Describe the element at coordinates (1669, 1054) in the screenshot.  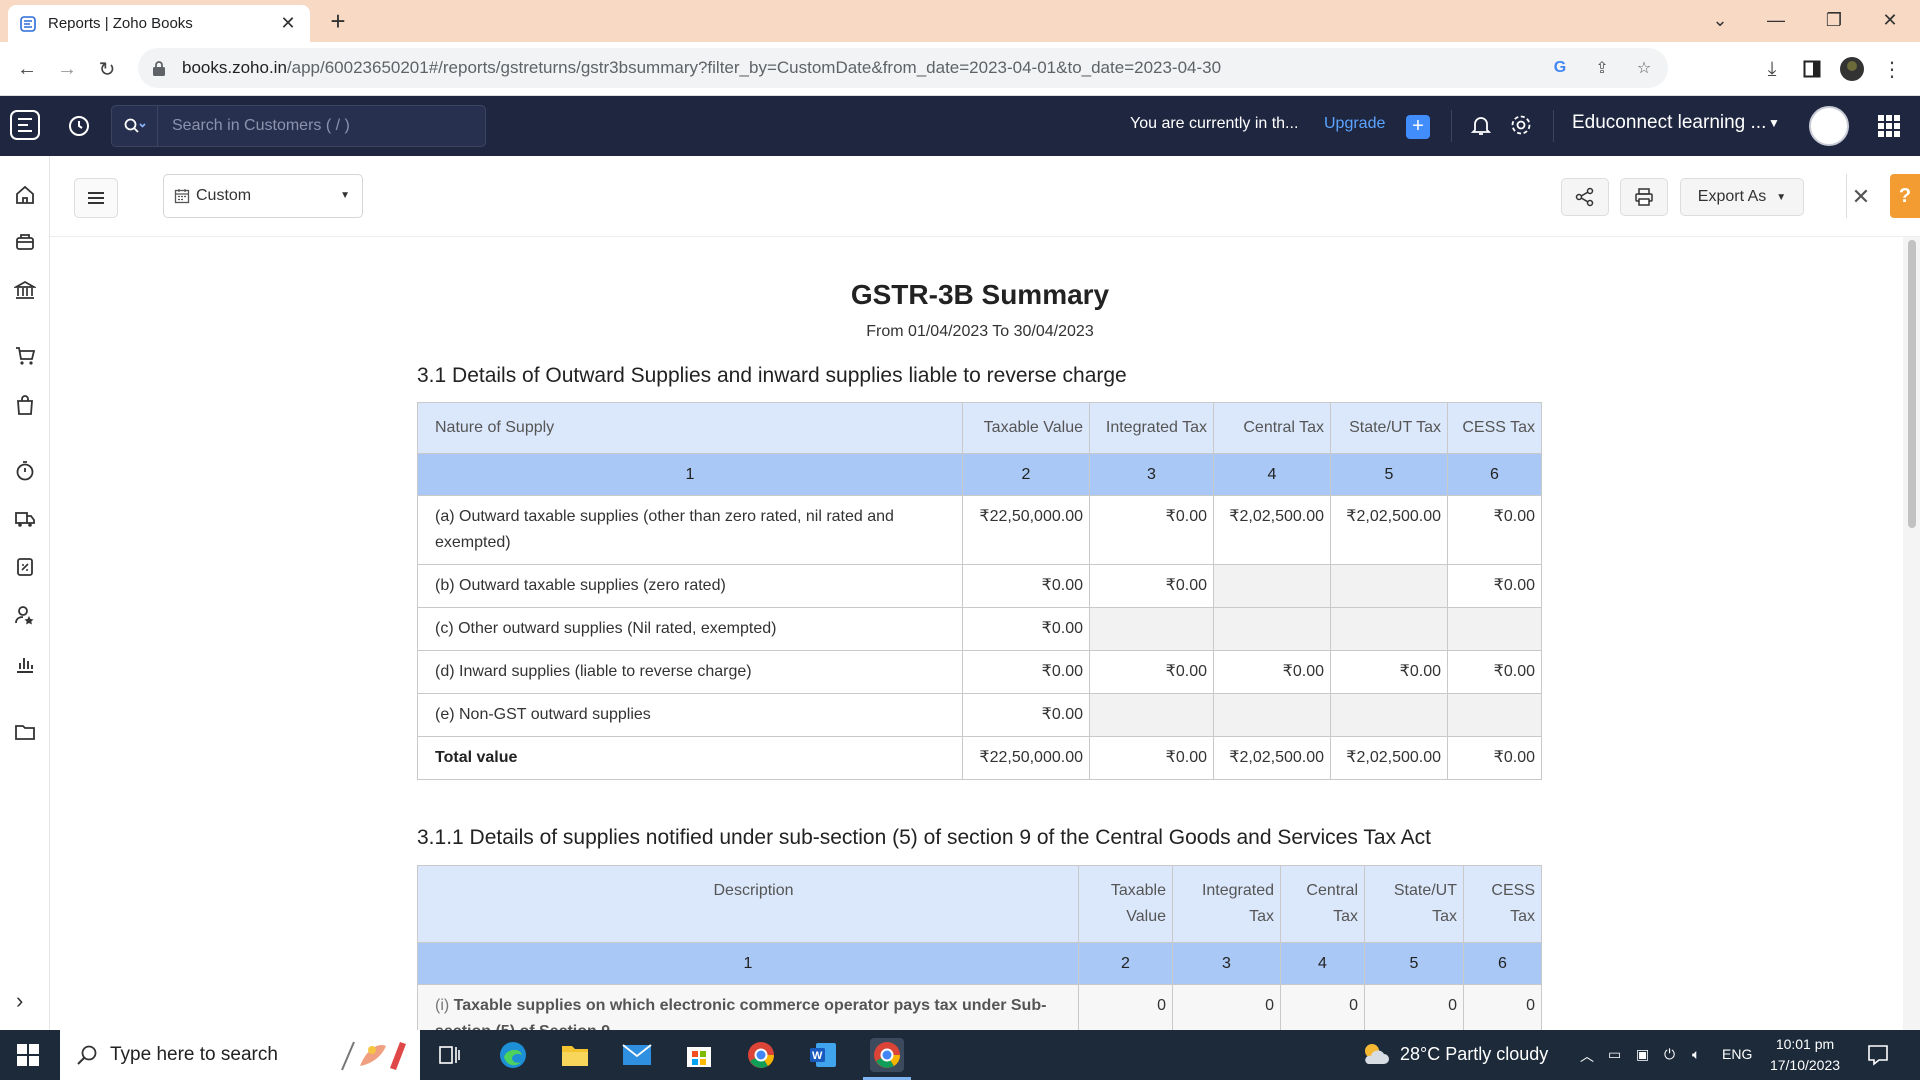
I see `power-icon: ⏻` at that location.